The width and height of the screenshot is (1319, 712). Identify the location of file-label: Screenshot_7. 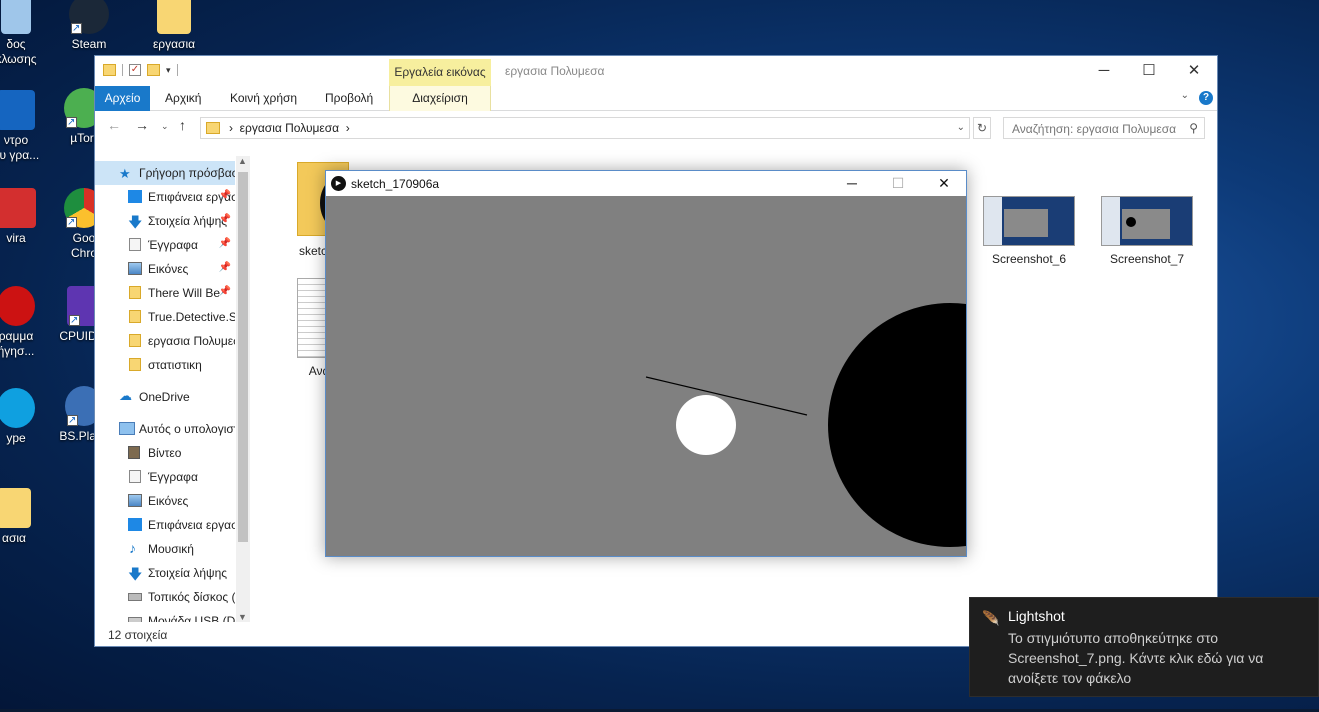
(1147, 259).